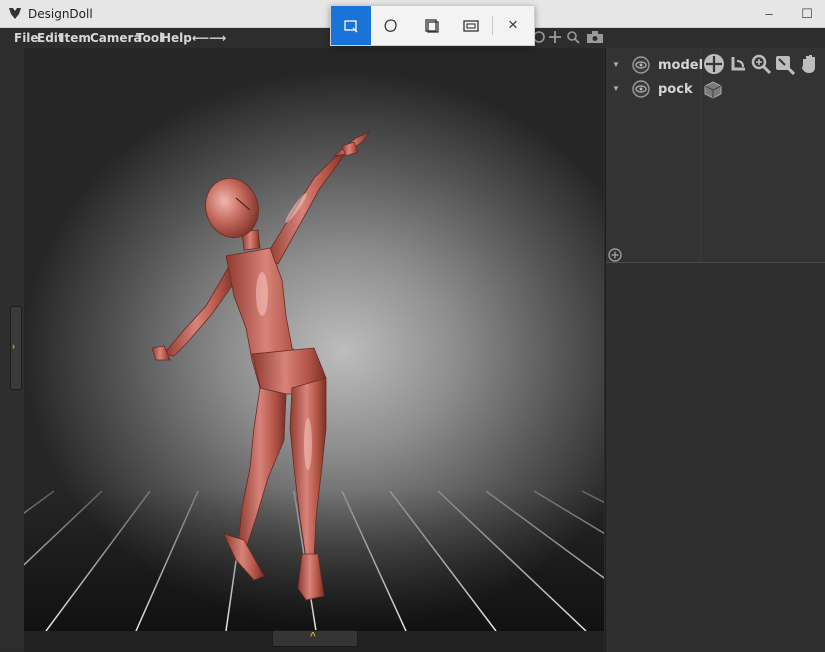 Image resolution: width=825 pixels, height=652 pixels. Describe the element at coordinates (615, 255) in the screenshot. I see `add-icon` at that location.